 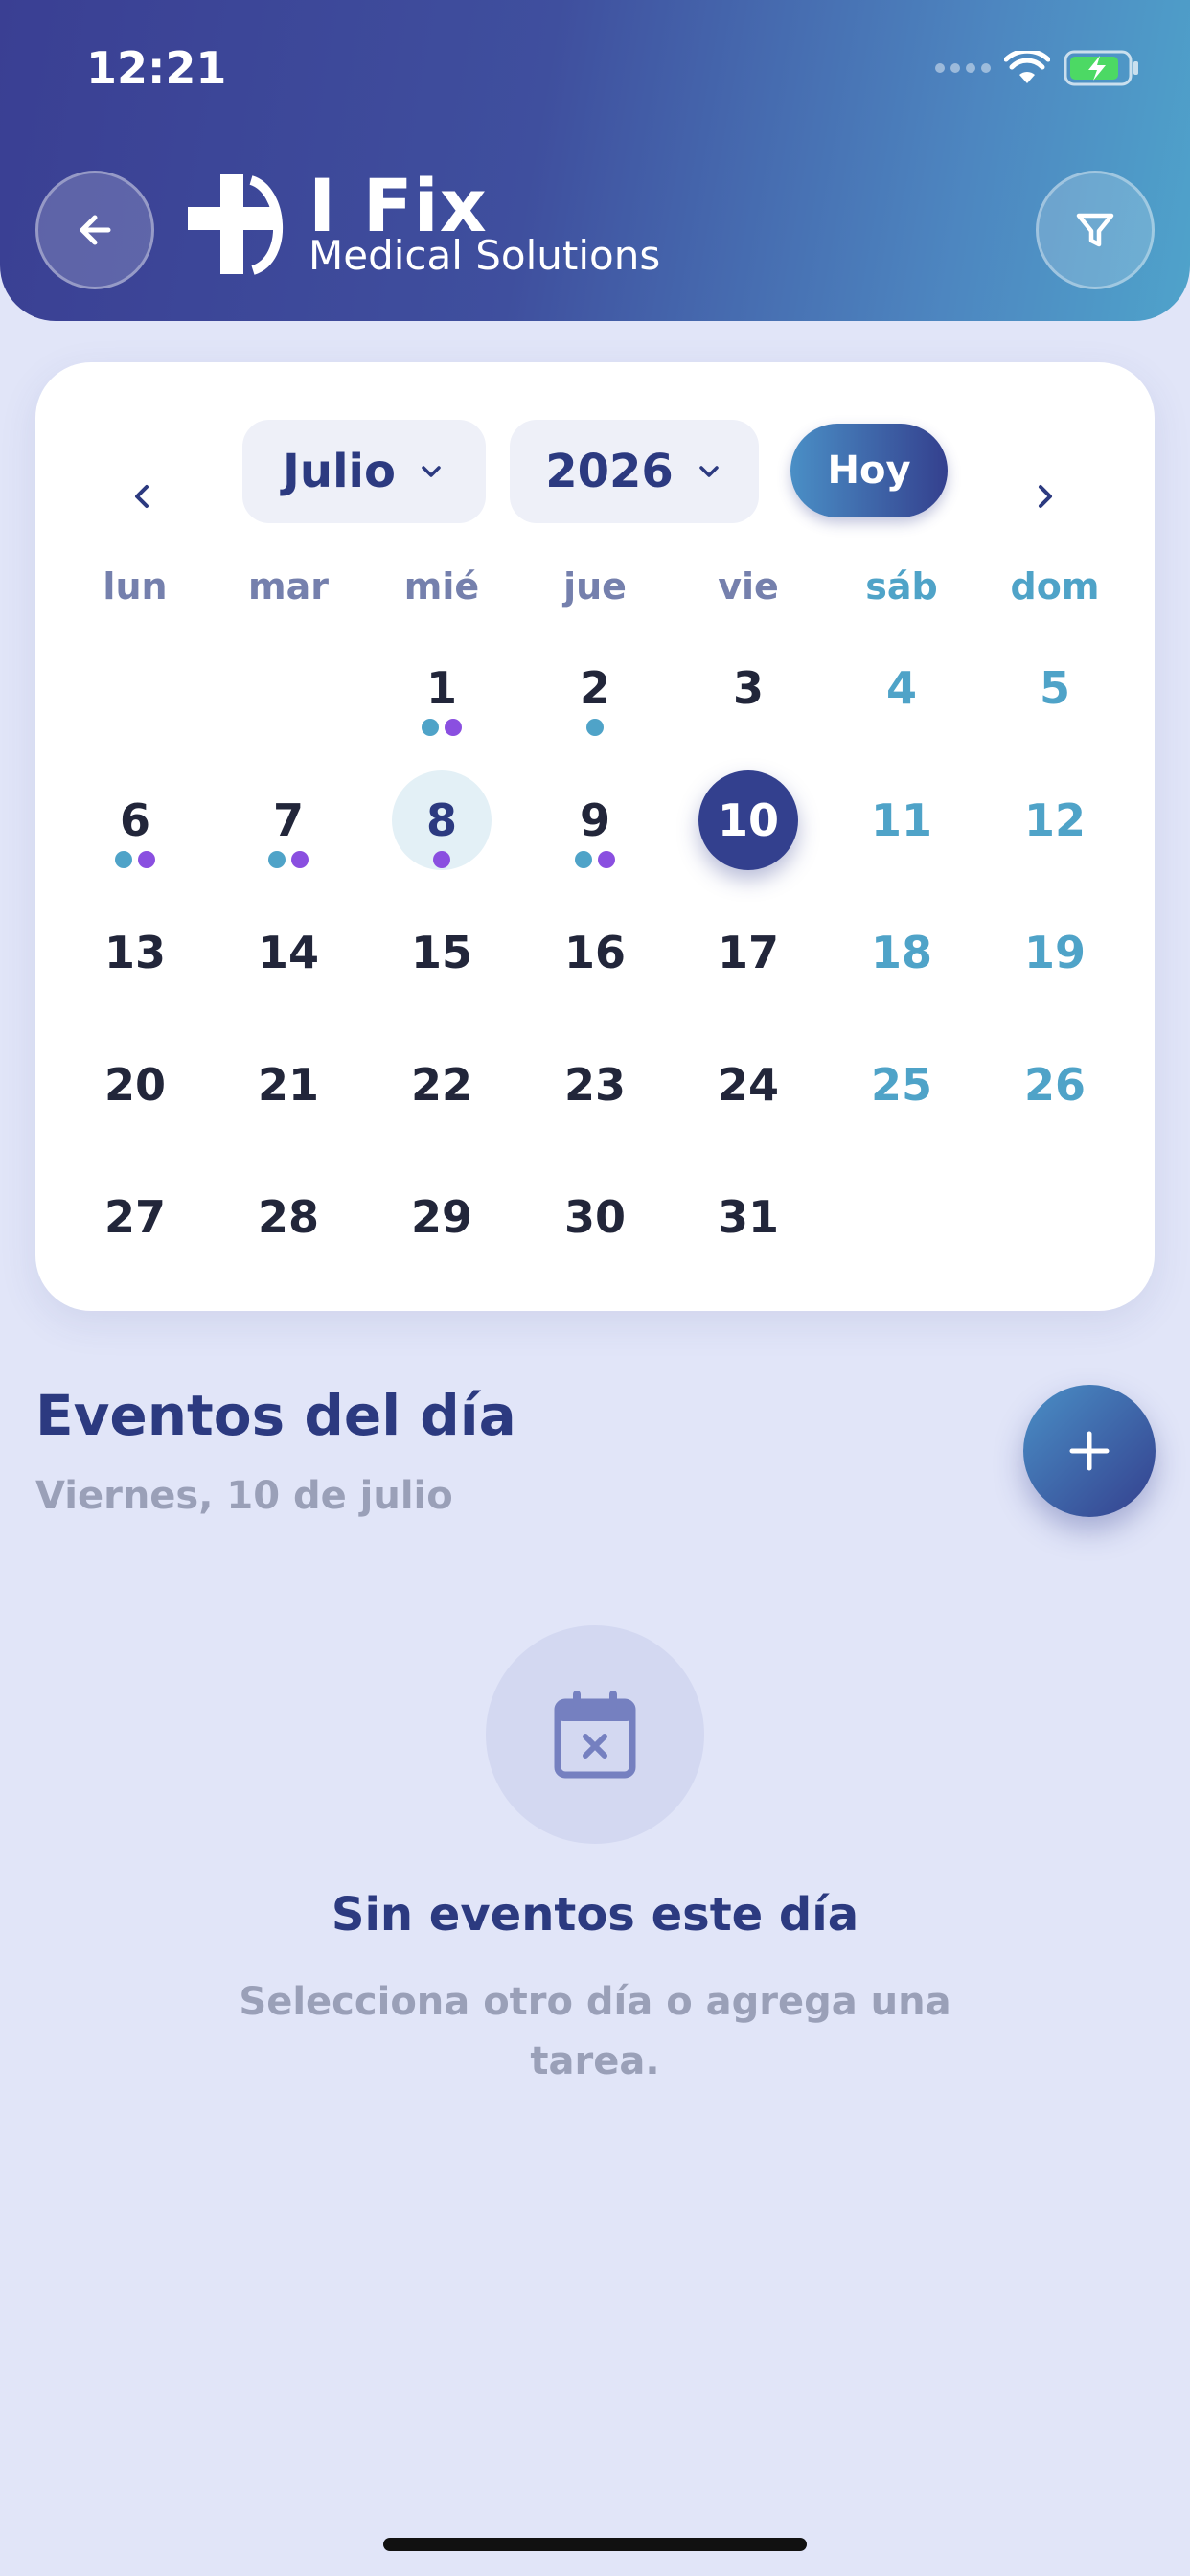 I want to click on calendar-day: 19, so click(x=1055, y=952).